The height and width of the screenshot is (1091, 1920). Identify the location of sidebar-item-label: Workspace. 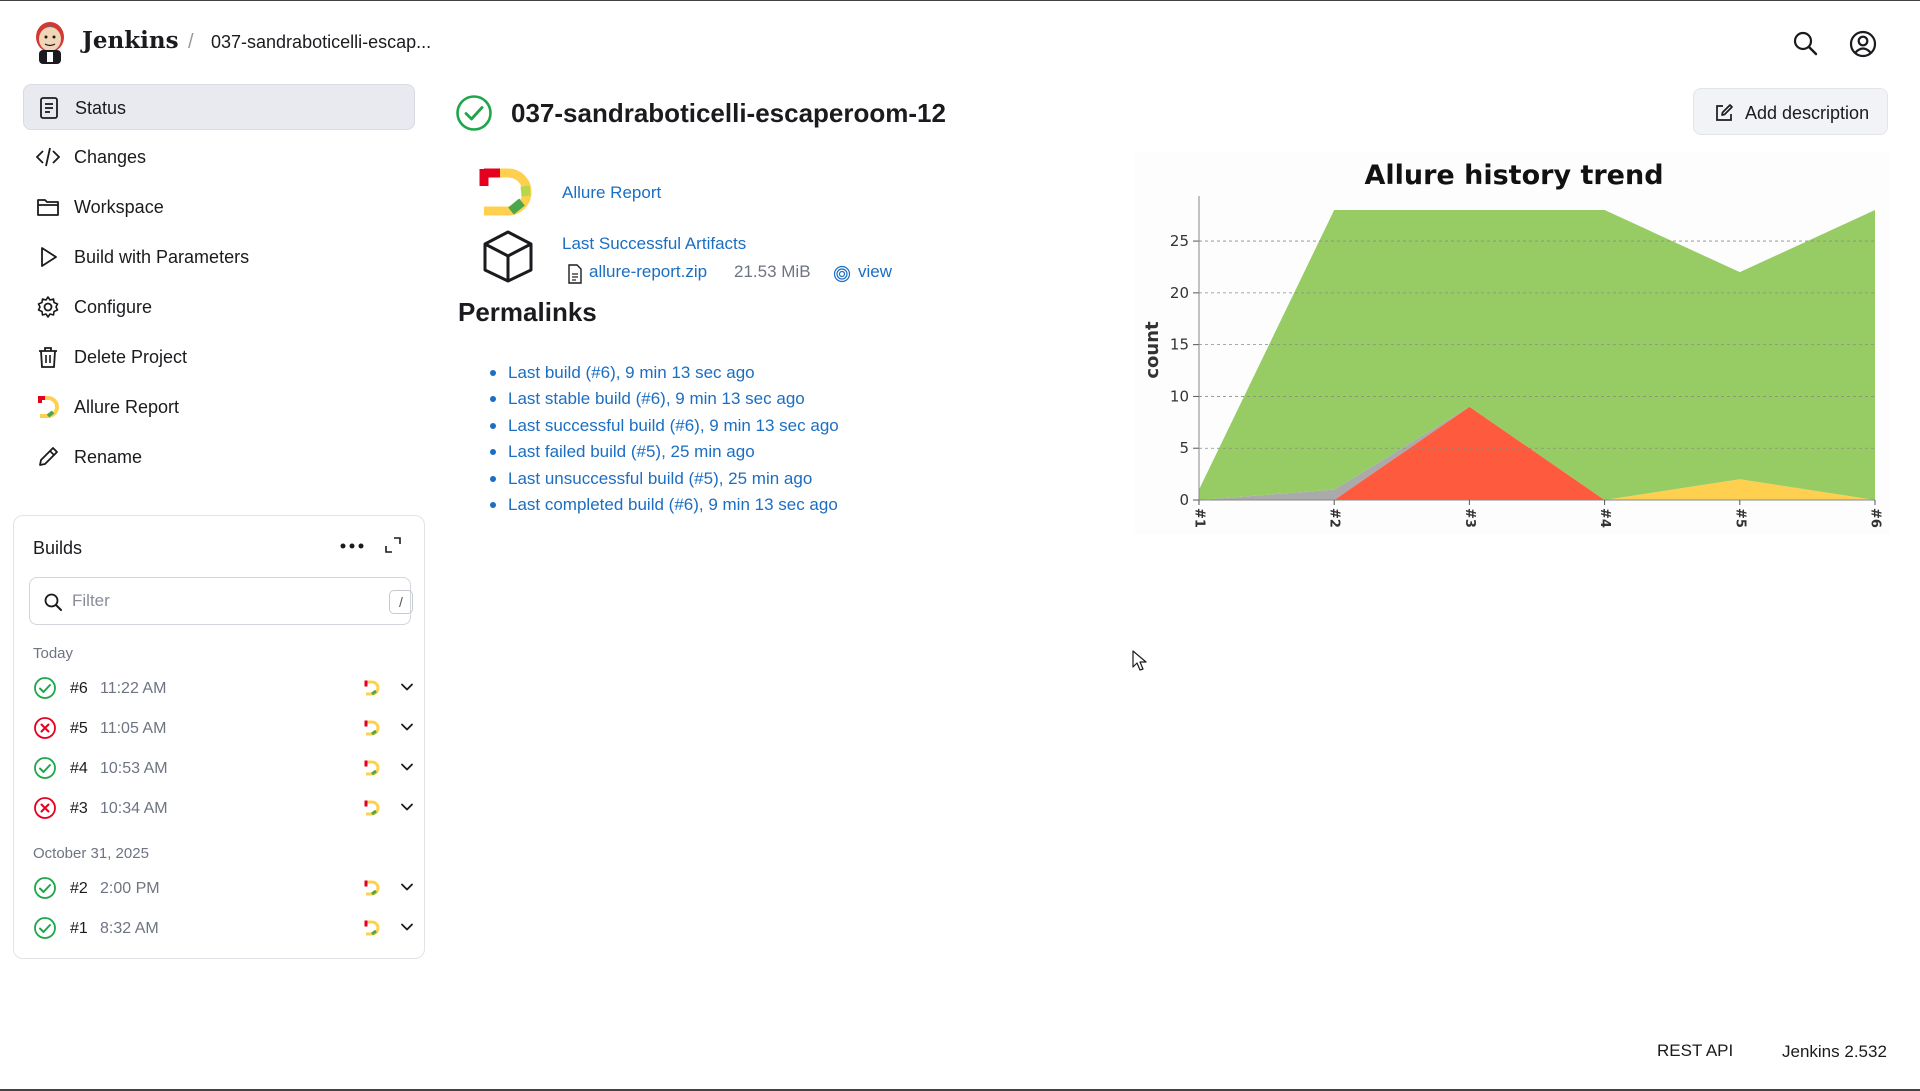
(119, 207).